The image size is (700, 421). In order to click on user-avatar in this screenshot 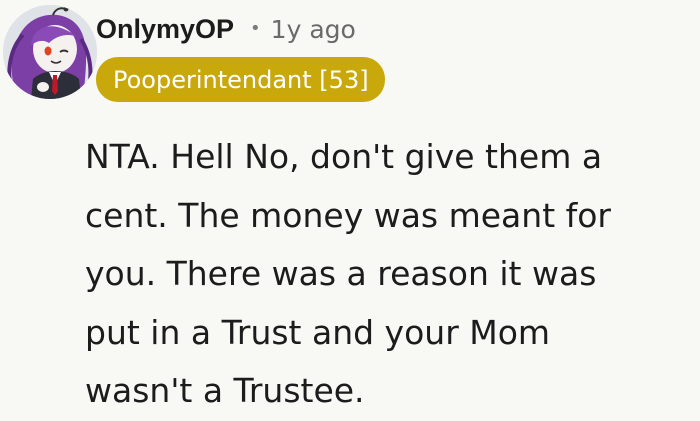, I will do `click(50, 52)`.